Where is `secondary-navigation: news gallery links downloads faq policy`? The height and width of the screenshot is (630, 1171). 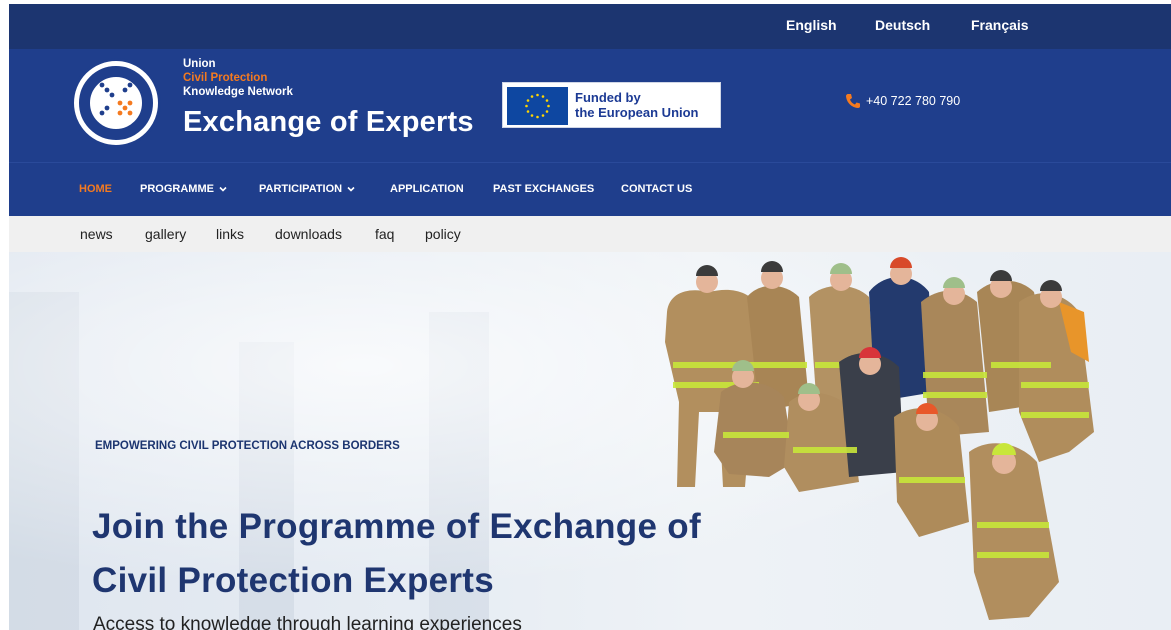 secondary-navigation: news gallery links downloads faq policy is located at coordinates (590, 234).